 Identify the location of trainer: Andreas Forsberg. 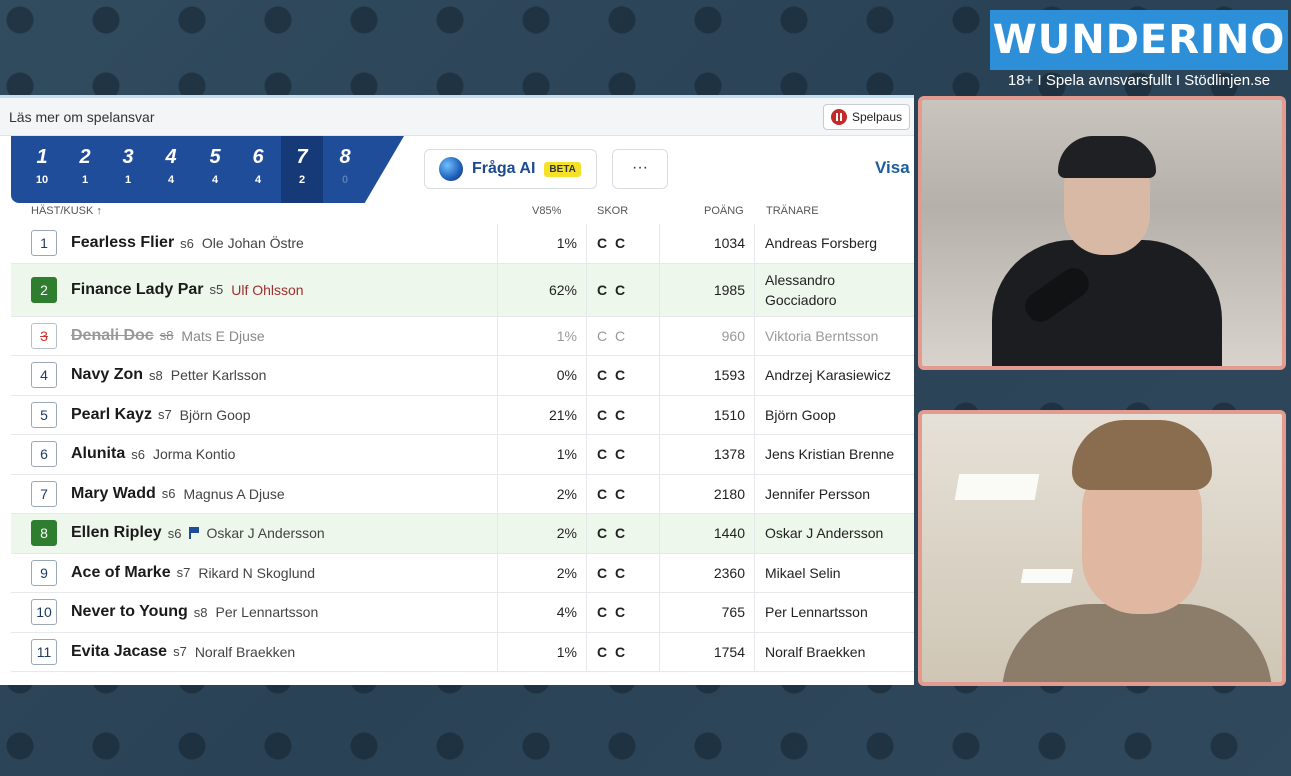
(821, 243).